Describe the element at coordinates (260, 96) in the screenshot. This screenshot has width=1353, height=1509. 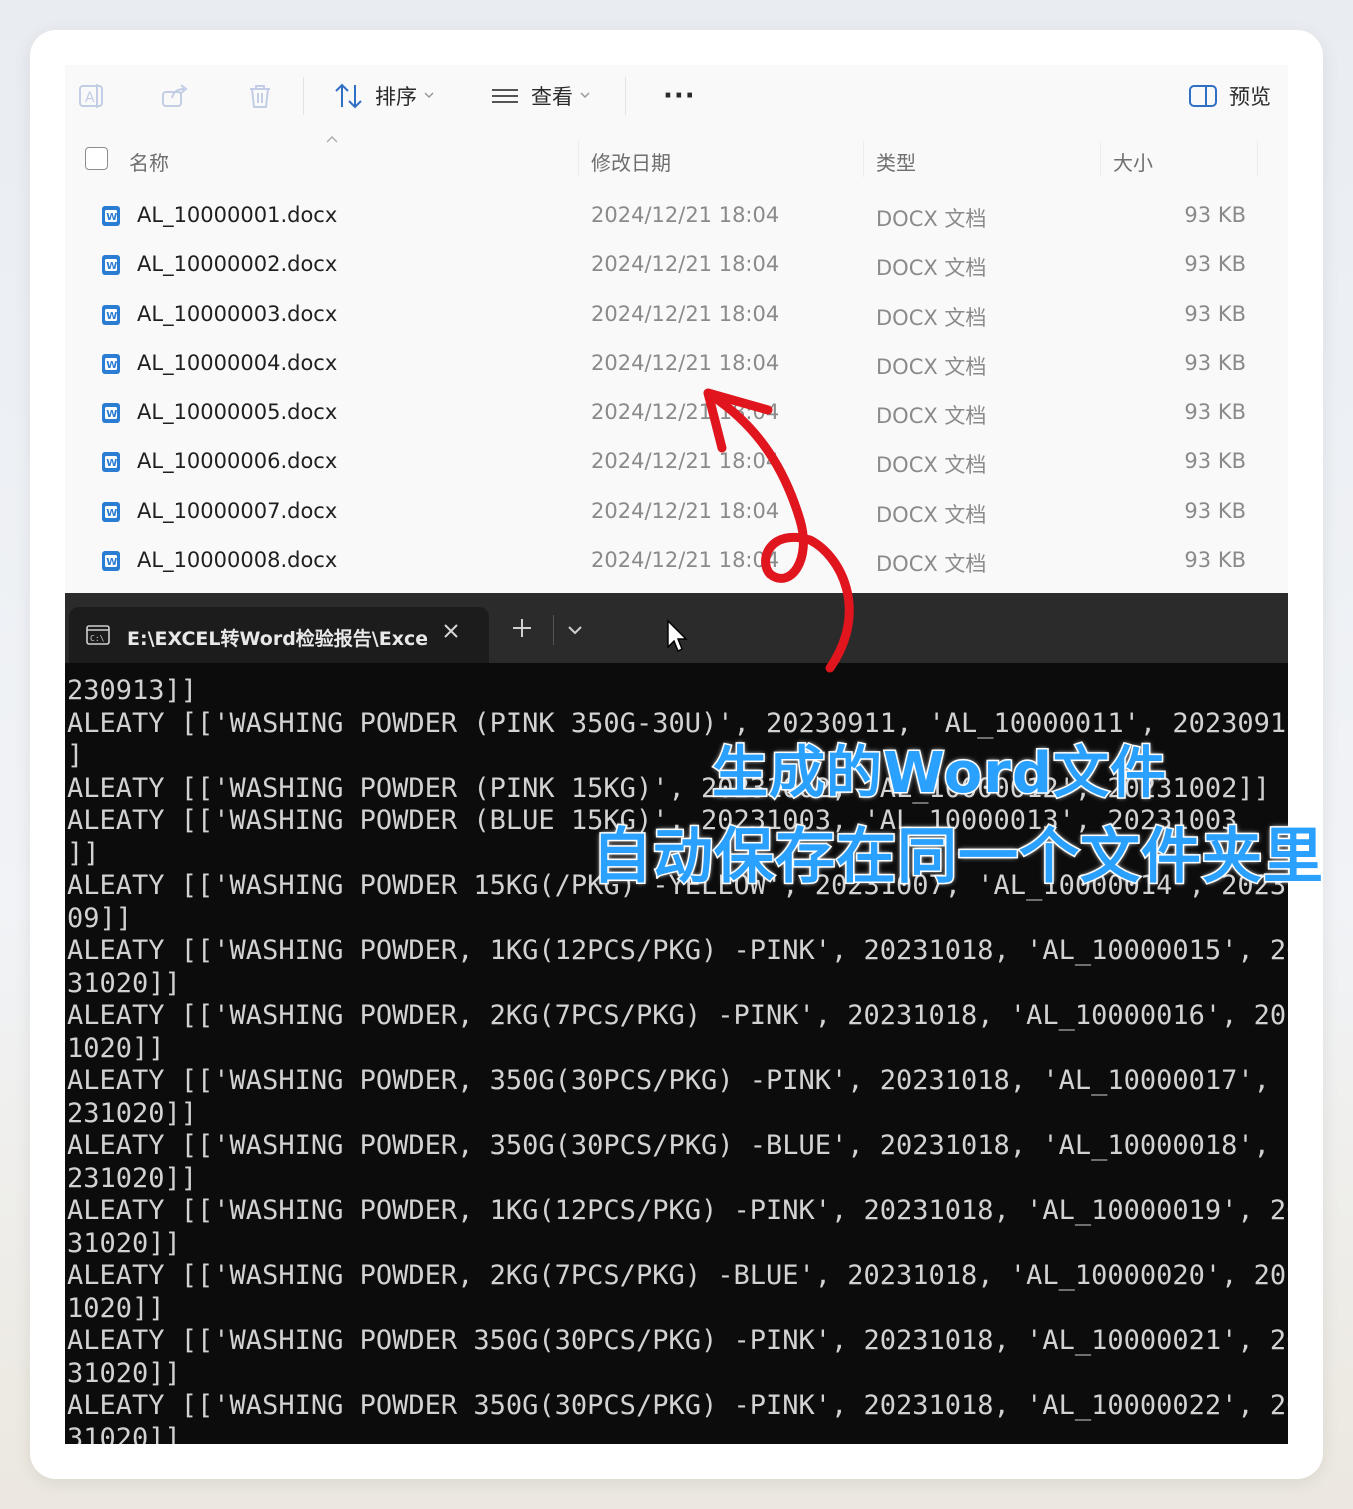
I see `delete-button` at that location.